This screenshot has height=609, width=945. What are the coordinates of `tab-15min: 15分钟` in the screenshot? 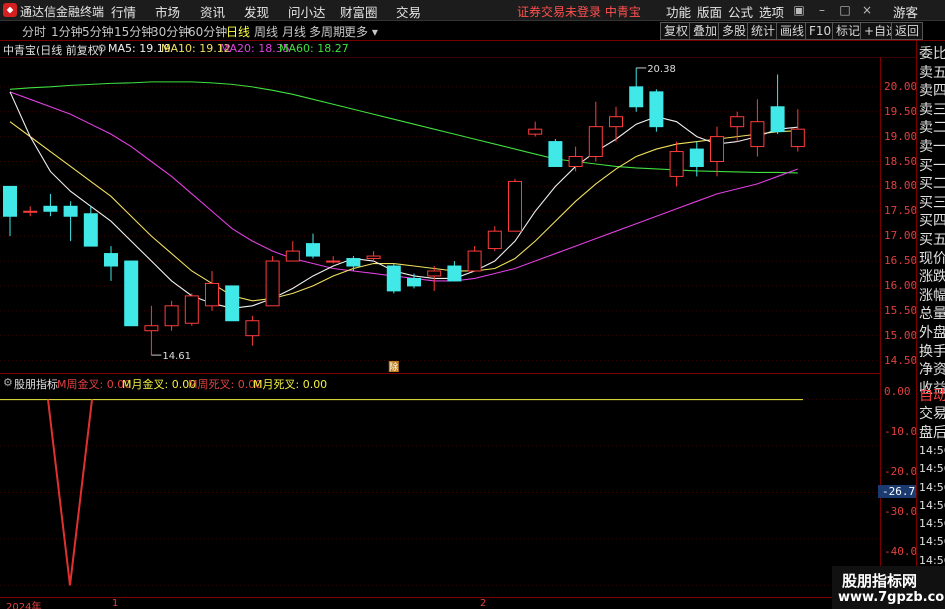 It's located at (133, 31).